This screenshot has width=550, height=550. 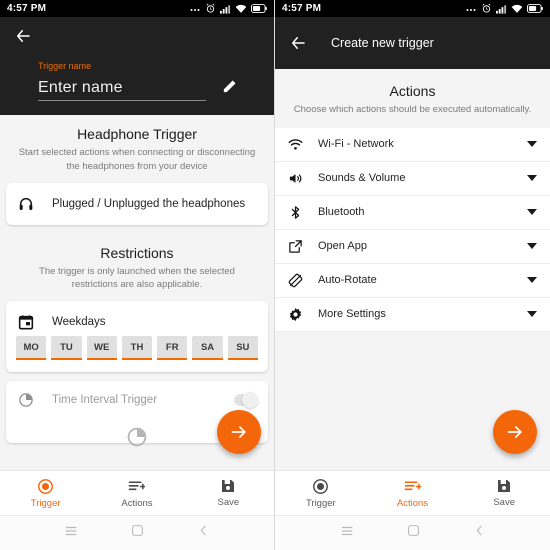 I want to click on status-bar: 4:57 PM, so click(x=137, y=8).